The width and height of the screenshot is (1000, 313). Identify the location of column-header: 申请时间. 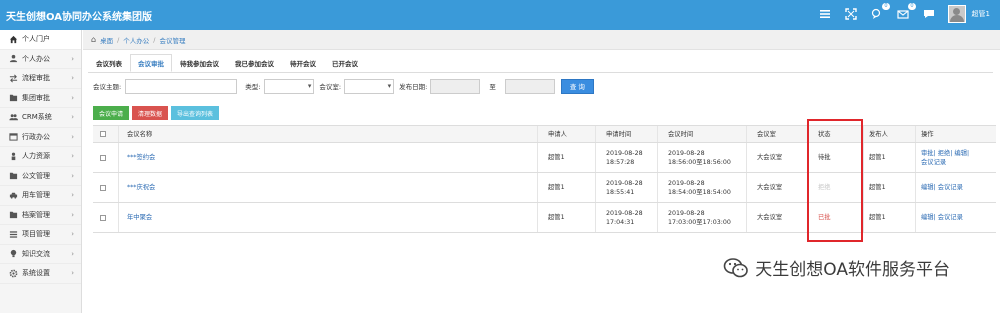
(613, 134).